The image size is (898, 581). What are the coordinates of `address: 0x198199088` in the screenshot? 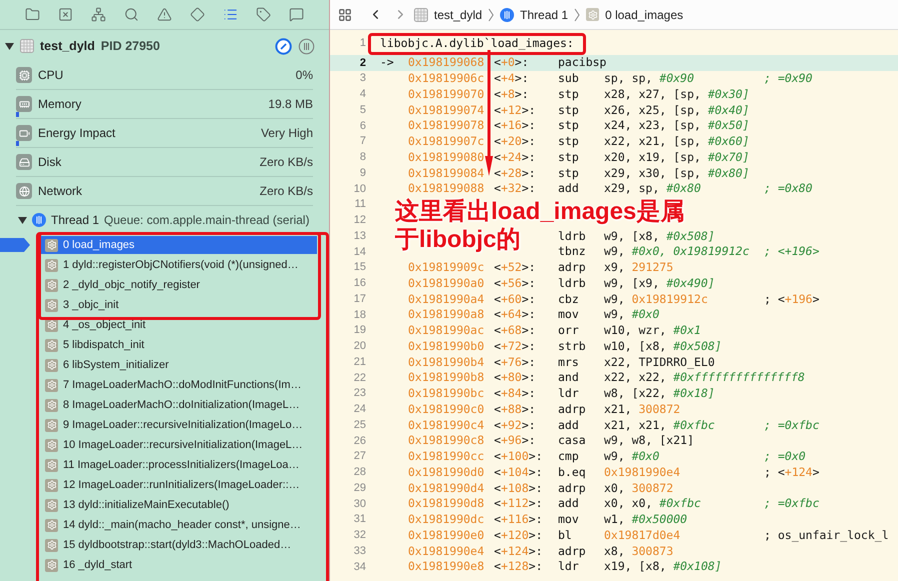 It's located at (446, 188).